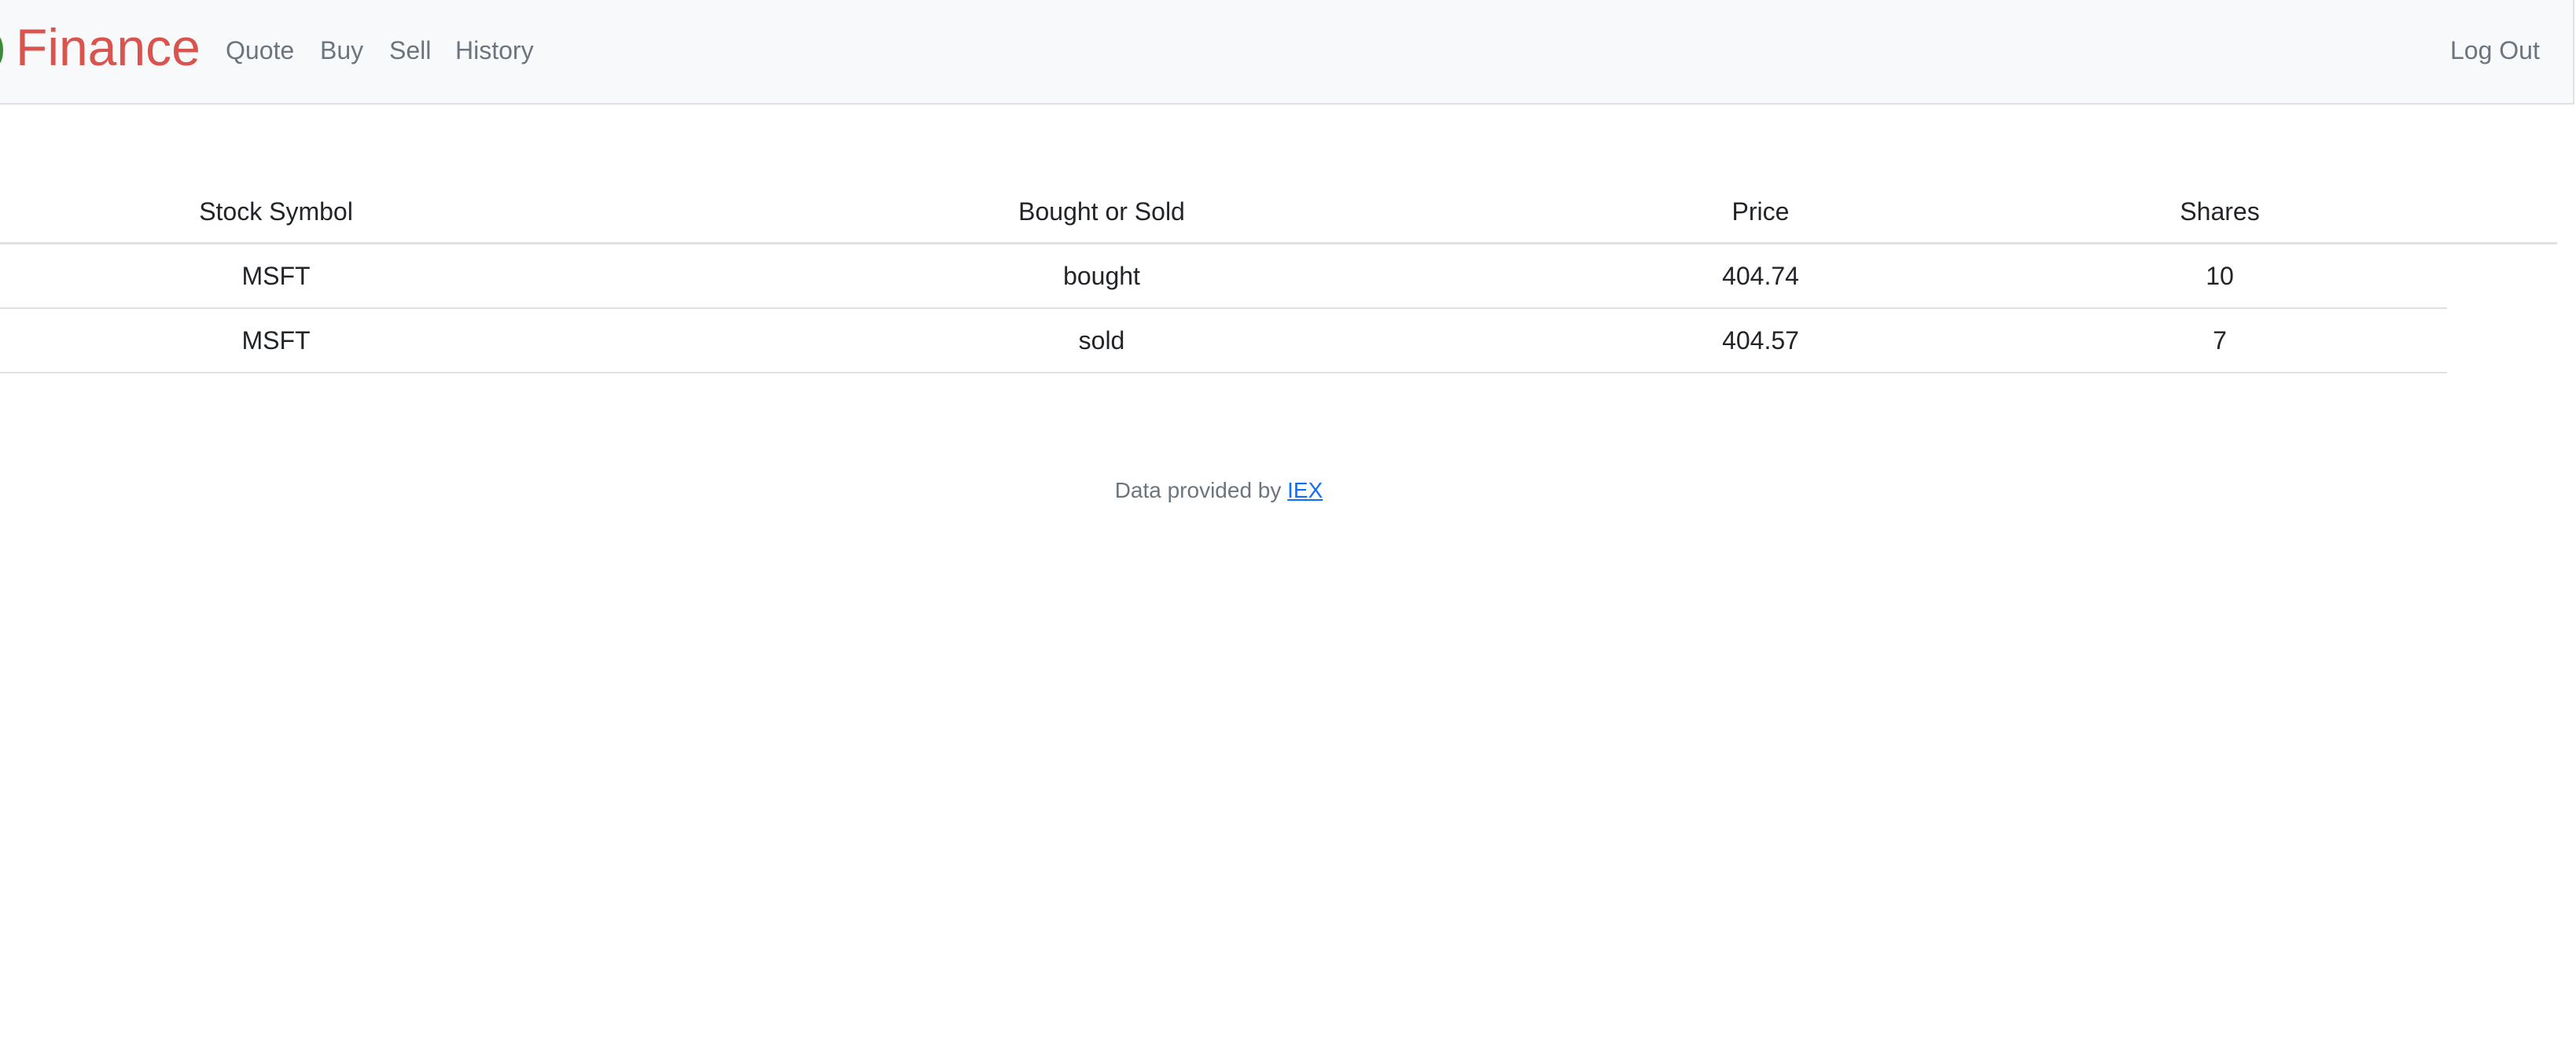  I want to click on navbar: Finance Quote Buy Sell History Log Out, so click(1287, 53).